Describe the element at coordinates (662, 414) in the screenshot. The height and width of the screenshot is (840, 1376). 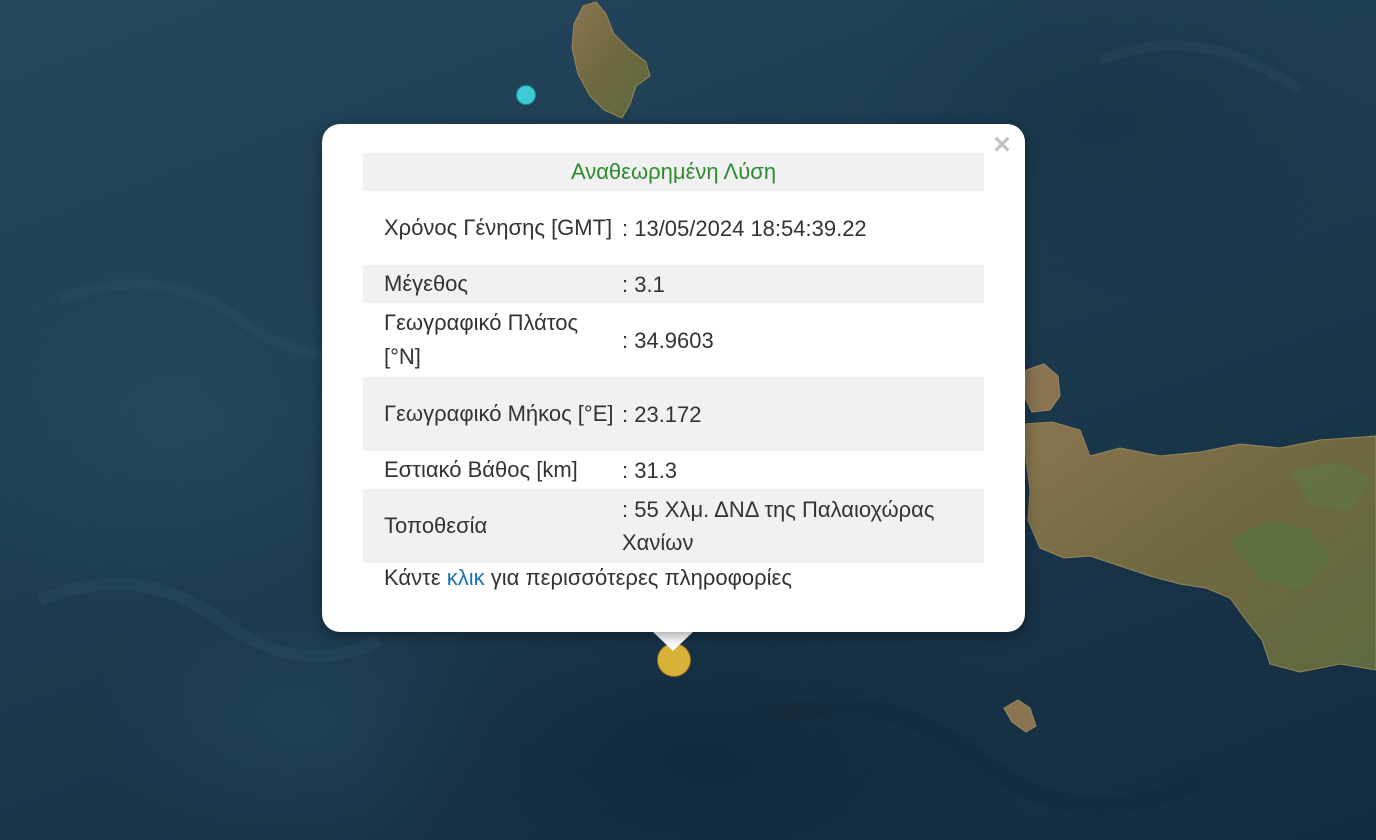
I see `row-value-longitude: : 23.172` at that location.